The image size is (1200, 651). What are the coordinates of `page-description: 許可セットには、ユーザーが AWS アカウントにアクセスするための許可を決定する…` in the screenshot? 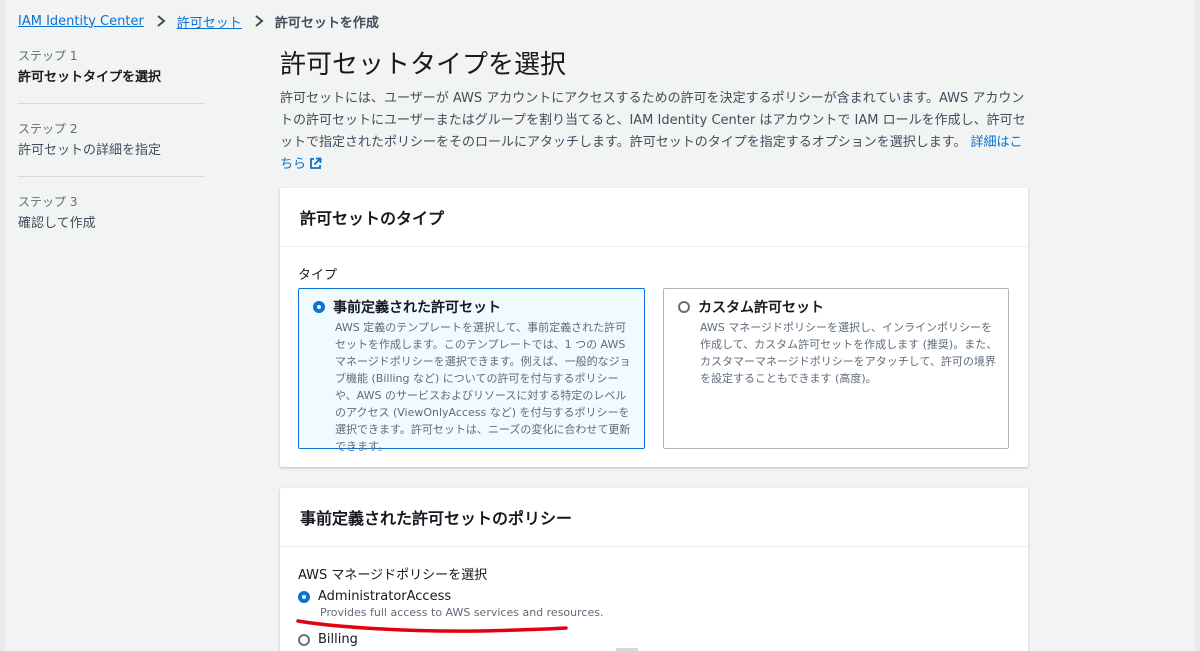 It's located at (654, 132).